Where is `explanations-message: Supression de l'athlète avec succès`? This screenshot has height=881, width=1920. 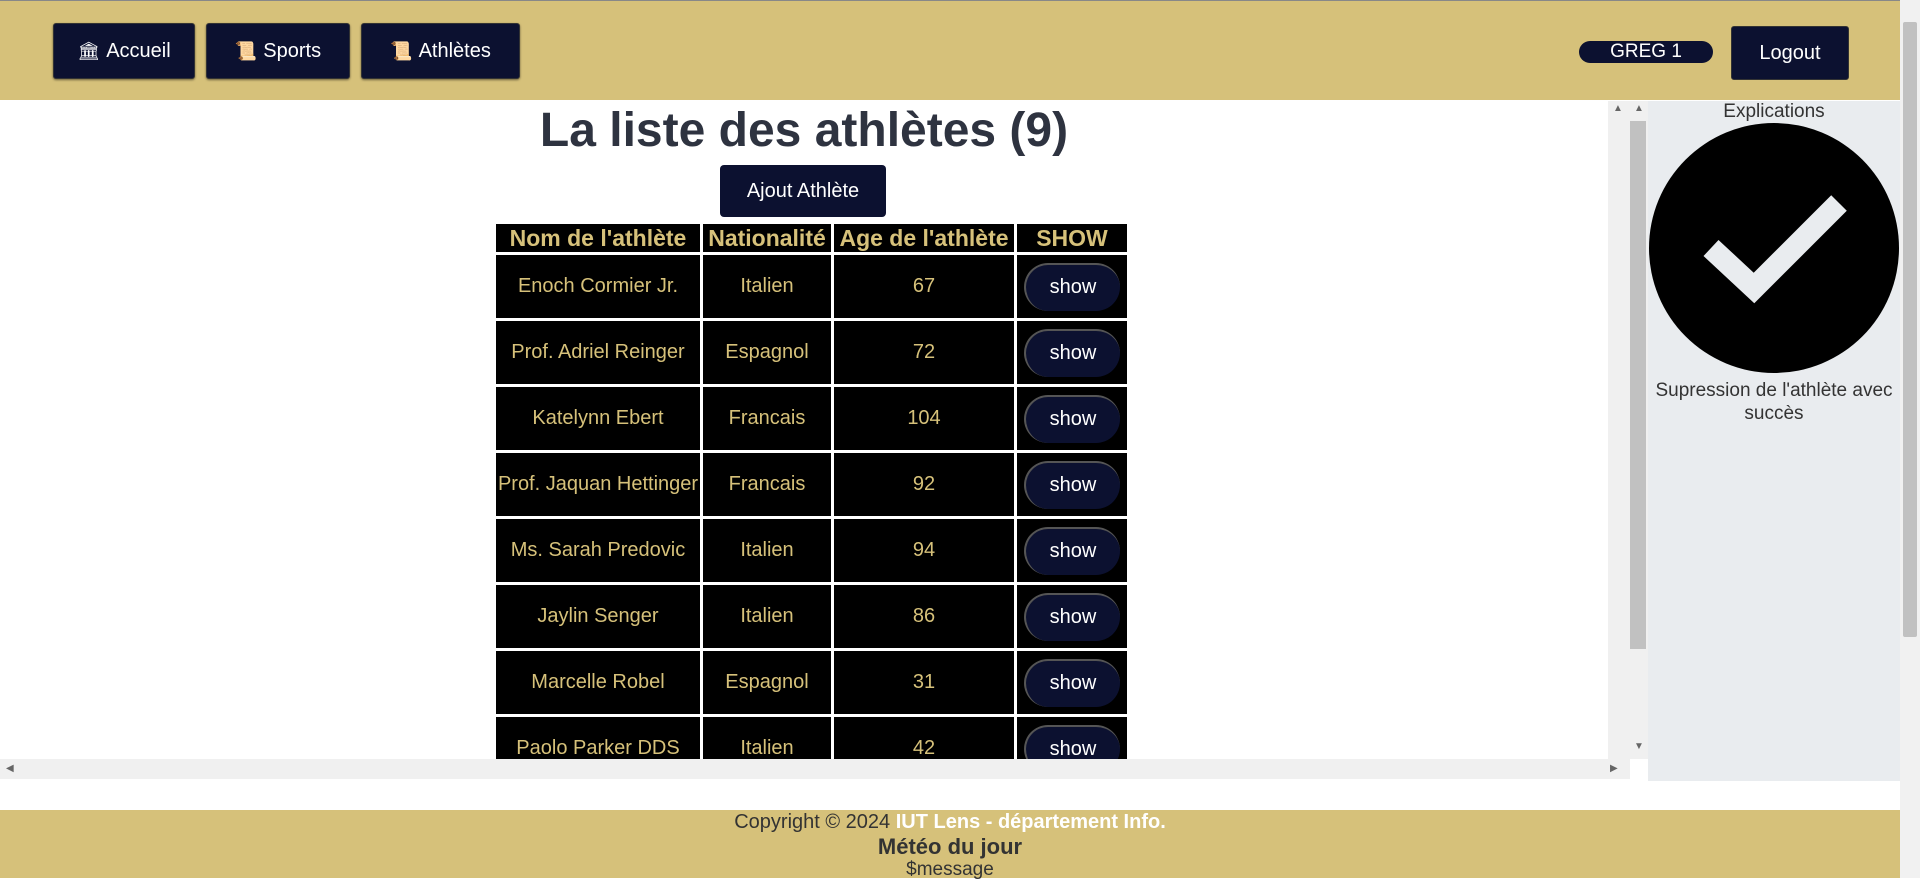
explanations-message: Supression de l'athlète avec succès is located at coordinates (1774, 402).